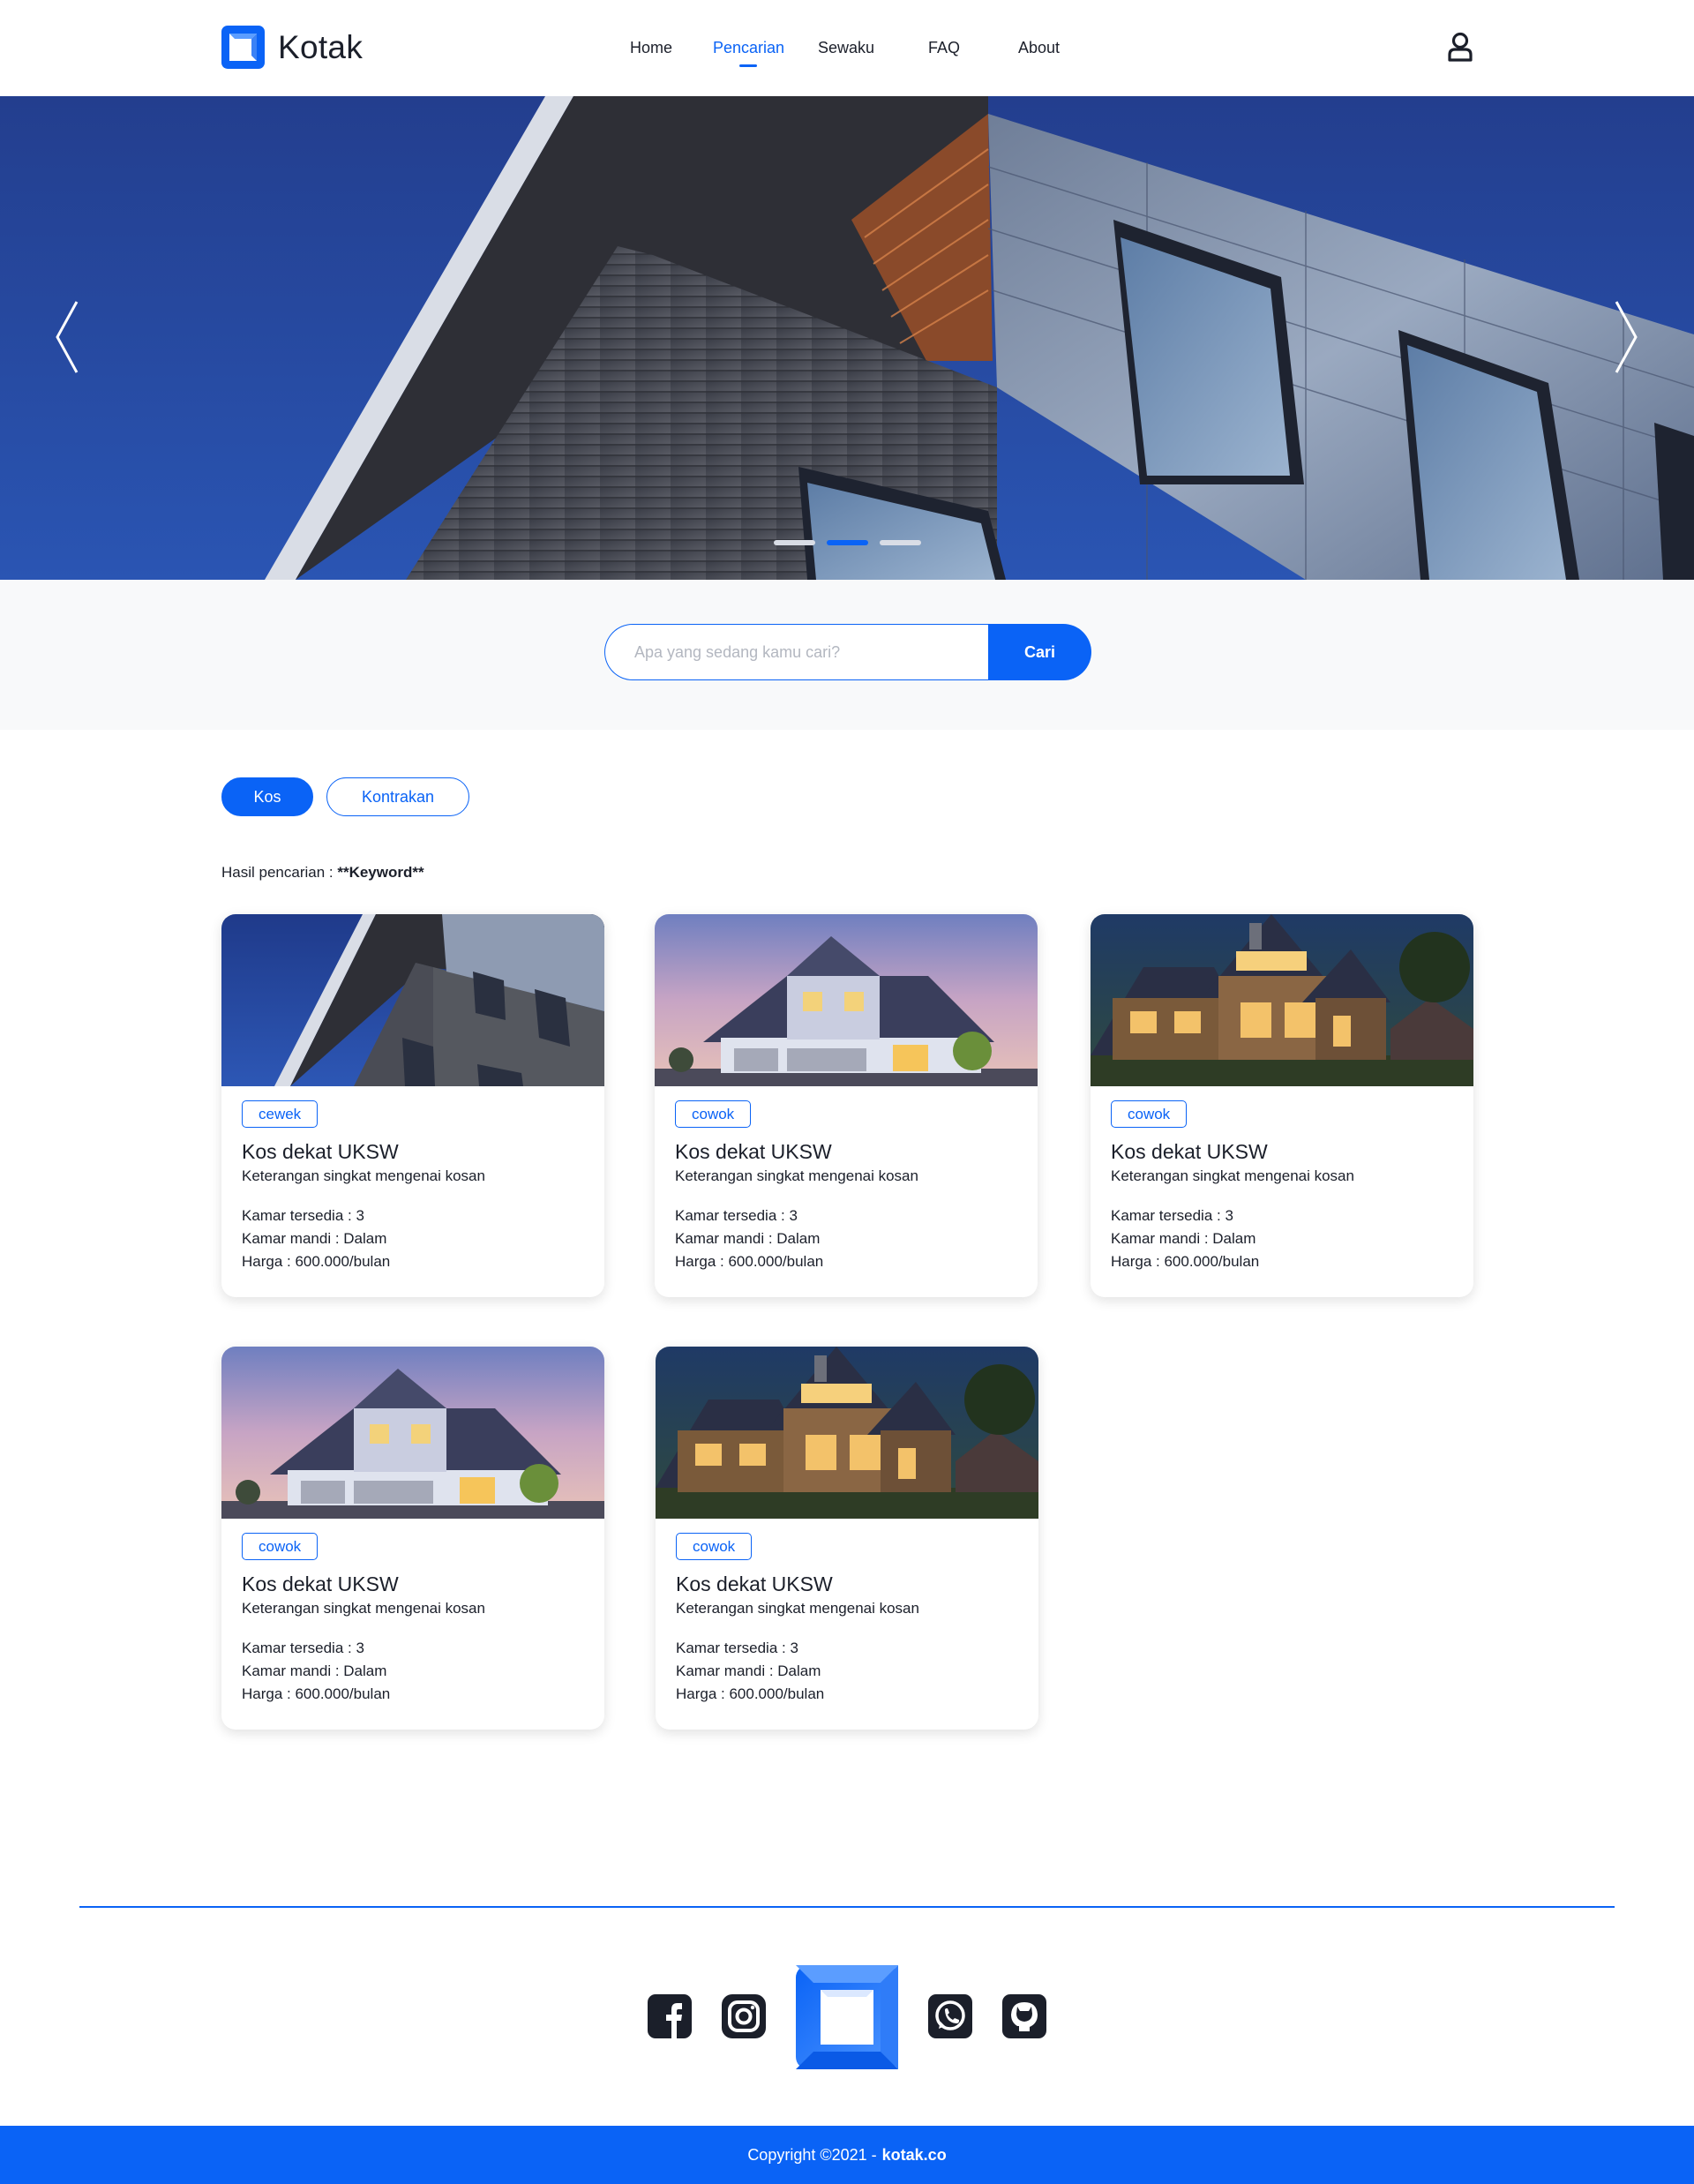  I want to click on copyright-bar: Copyright ©2021 - kotak.co, so click(847, 2155).